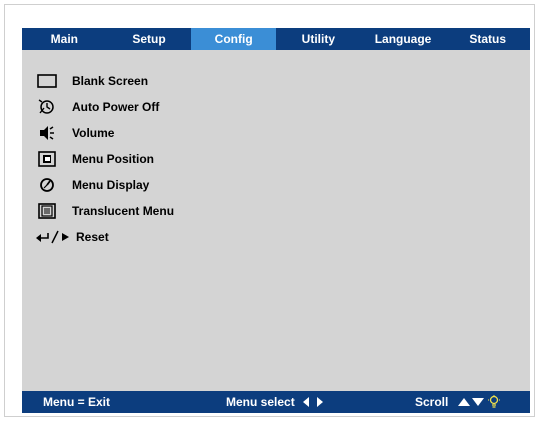  I want to click on menu-item-label: Reset, so click(92, 237).